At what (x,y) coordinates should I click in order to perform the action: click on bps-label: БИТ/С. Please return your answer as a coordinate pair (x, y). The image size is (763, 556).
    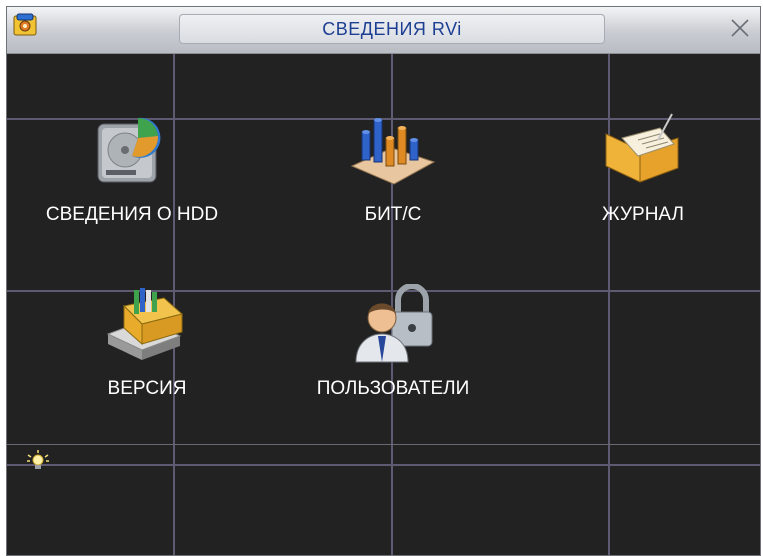
    Looking at the image, I should click on (393, 214).